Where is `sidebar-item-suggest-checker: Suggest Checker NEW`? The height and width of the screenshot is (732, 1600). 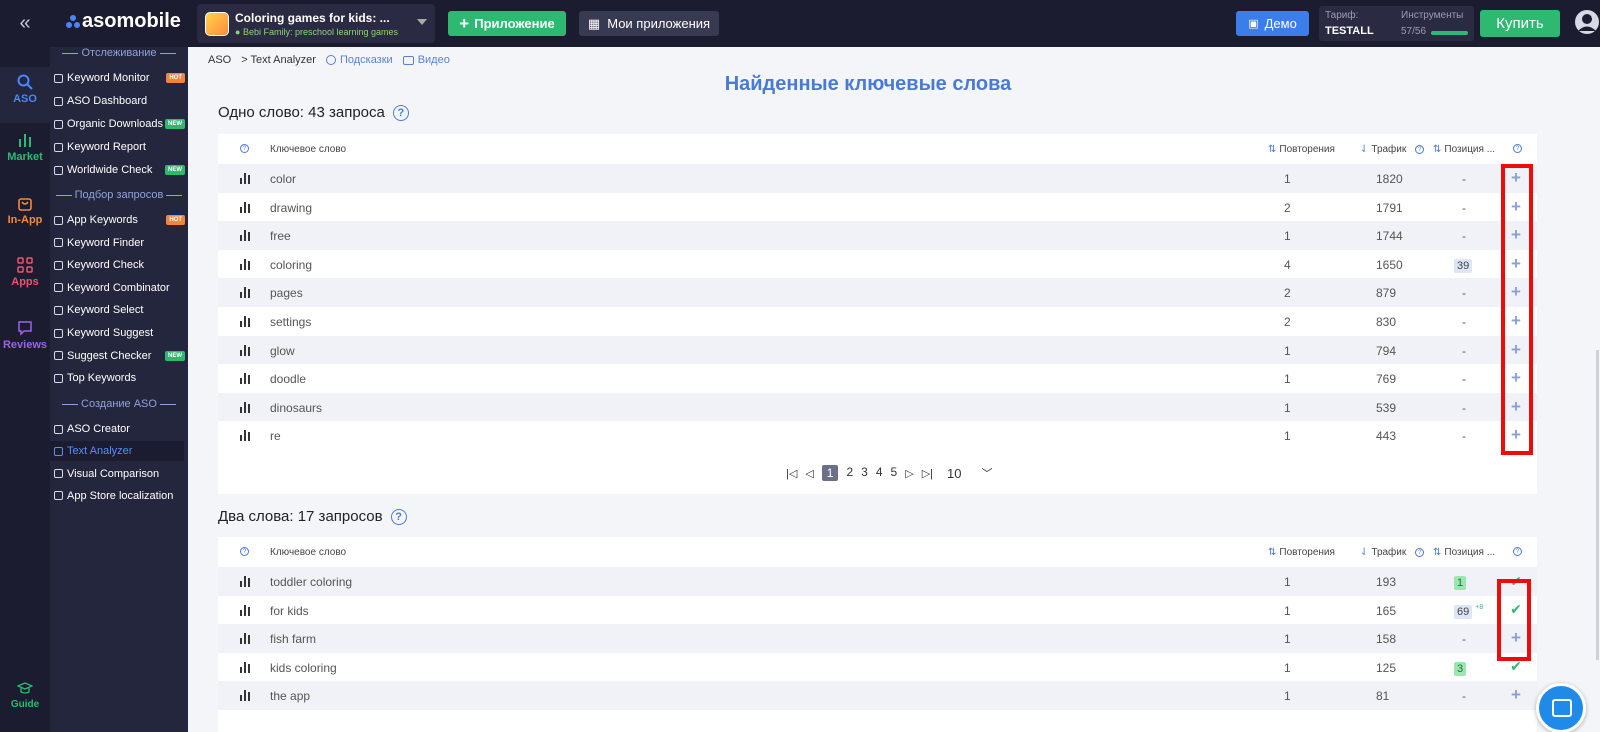 sidebar-item-suggest-checker: Suggest Checker NEW is located at coordinates (121, 356).